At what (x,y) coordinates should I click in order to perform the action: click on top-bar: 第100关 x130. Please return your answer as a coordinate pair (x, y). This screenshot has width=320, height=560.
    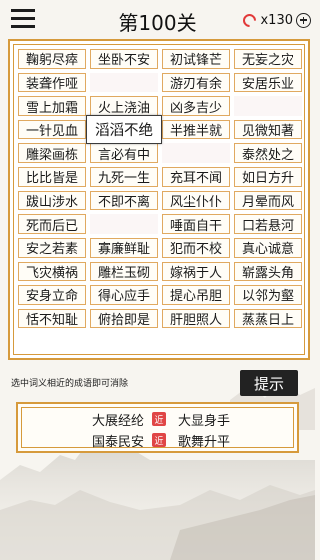
    Looking at the image, I should click on (157, 20).